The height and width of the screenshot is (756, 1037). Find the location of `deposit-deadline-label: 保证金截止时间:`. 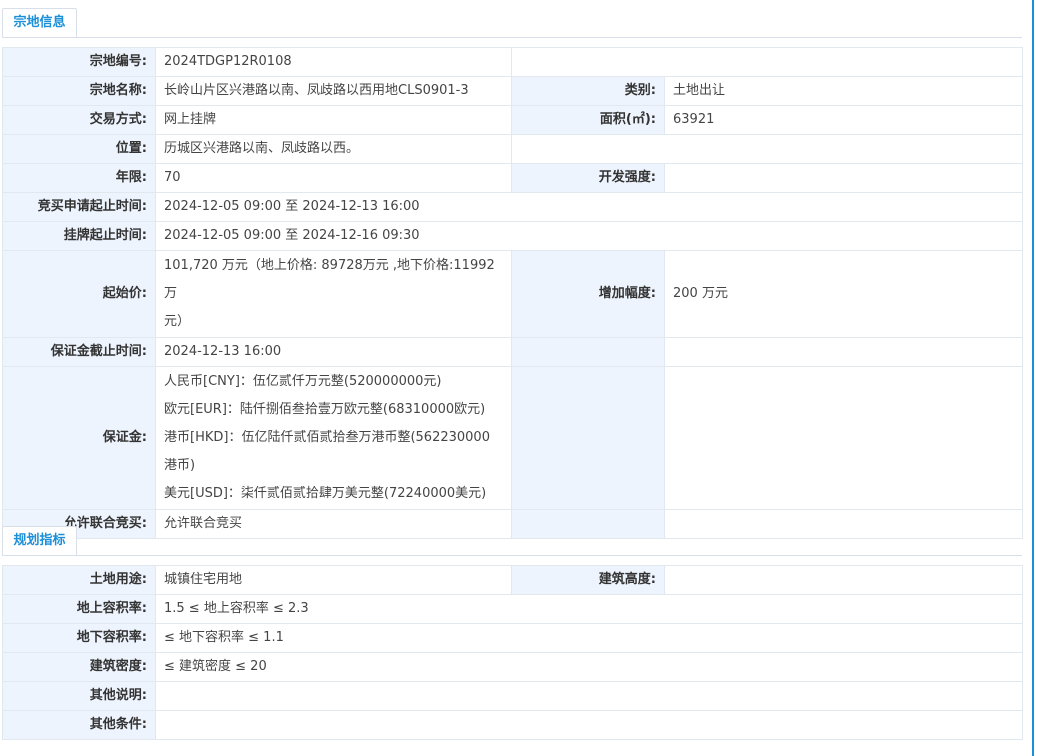

deposit-deadline-label: 保证金截止时间: is located at coordinates (79, 352).